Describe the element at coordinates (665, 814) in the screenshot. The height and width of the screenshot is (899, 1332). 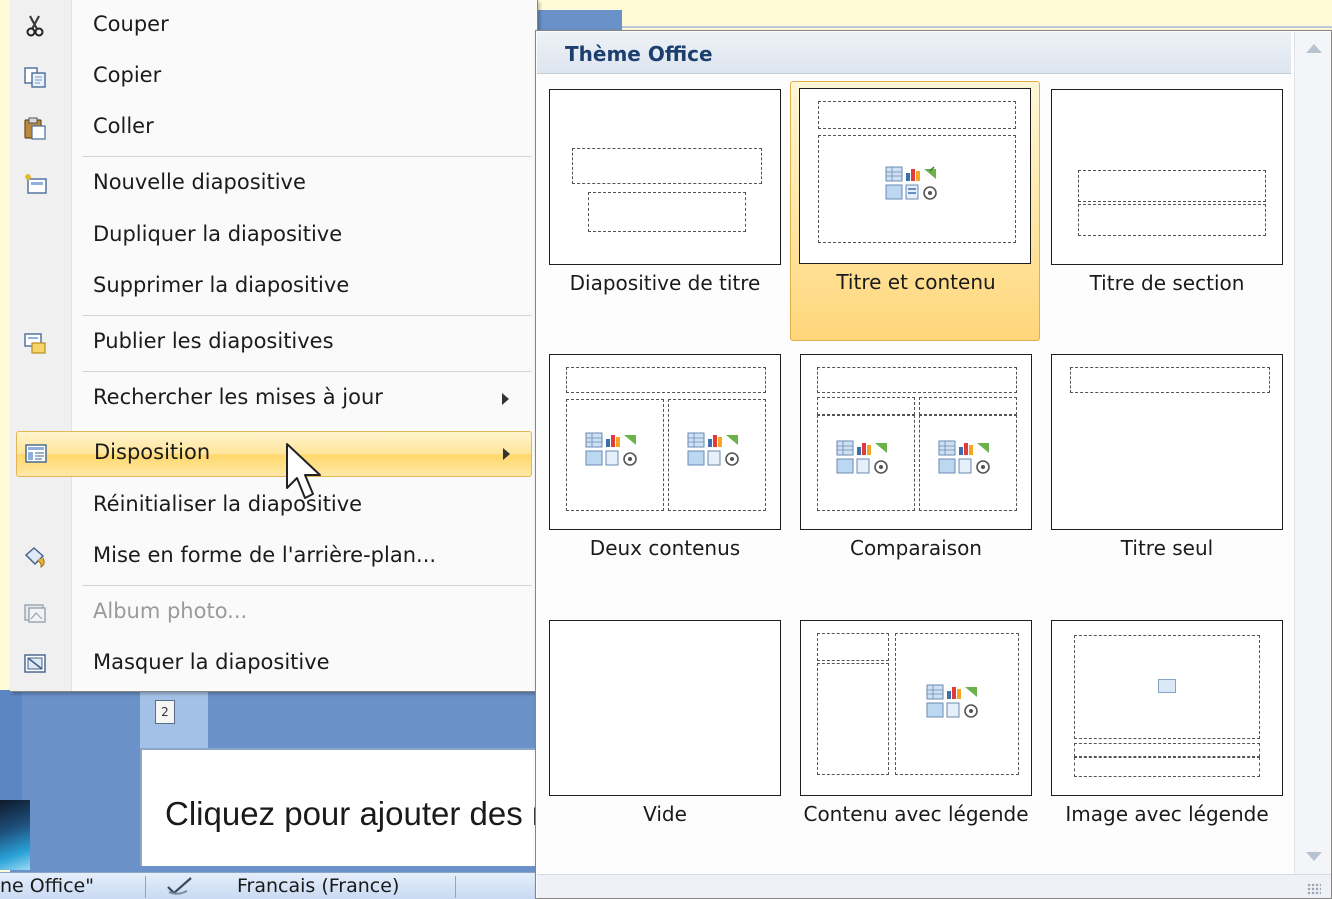
I see `layout-label: Vide` at that location.